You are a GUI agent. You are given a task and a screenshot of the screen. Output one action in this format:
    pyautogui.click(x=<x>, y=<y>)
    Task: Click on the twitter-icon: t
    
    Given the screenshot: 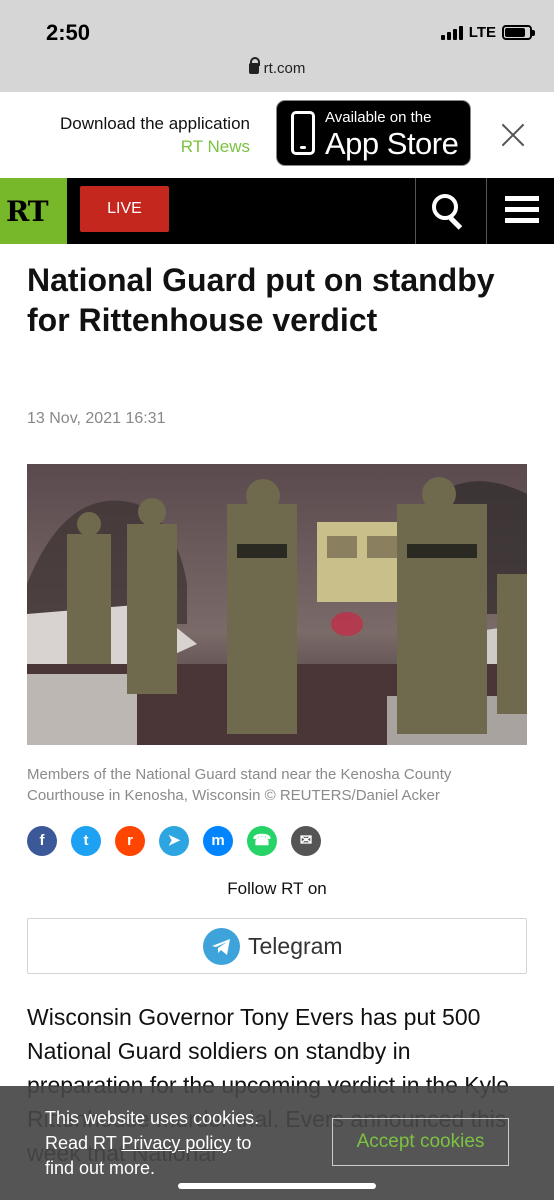 What is the action you would take?
    pyautogui.click(x=86, y=841)
    